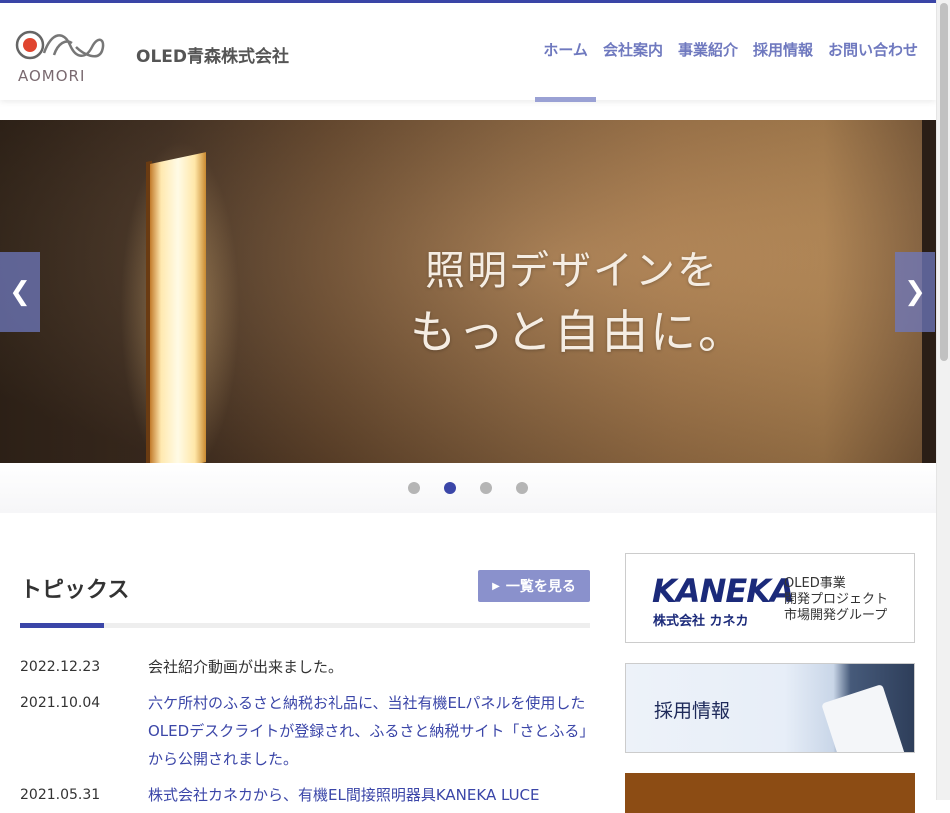  What do you see at coordinates (60, 667) in the screenshot?
I see `topic-date: 2022.12.23` at bounding box center [60, 667].